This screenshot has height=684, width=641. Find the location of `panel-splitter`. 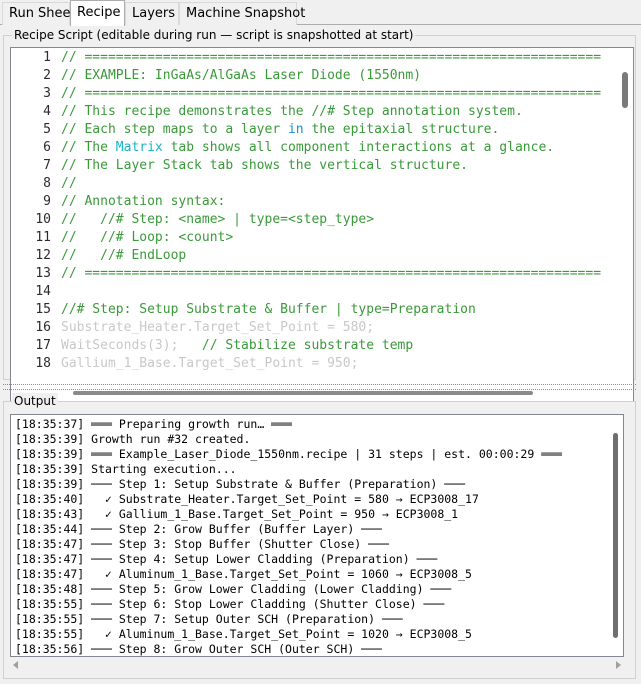

panel-splitter is located at coordinates (319, 387).